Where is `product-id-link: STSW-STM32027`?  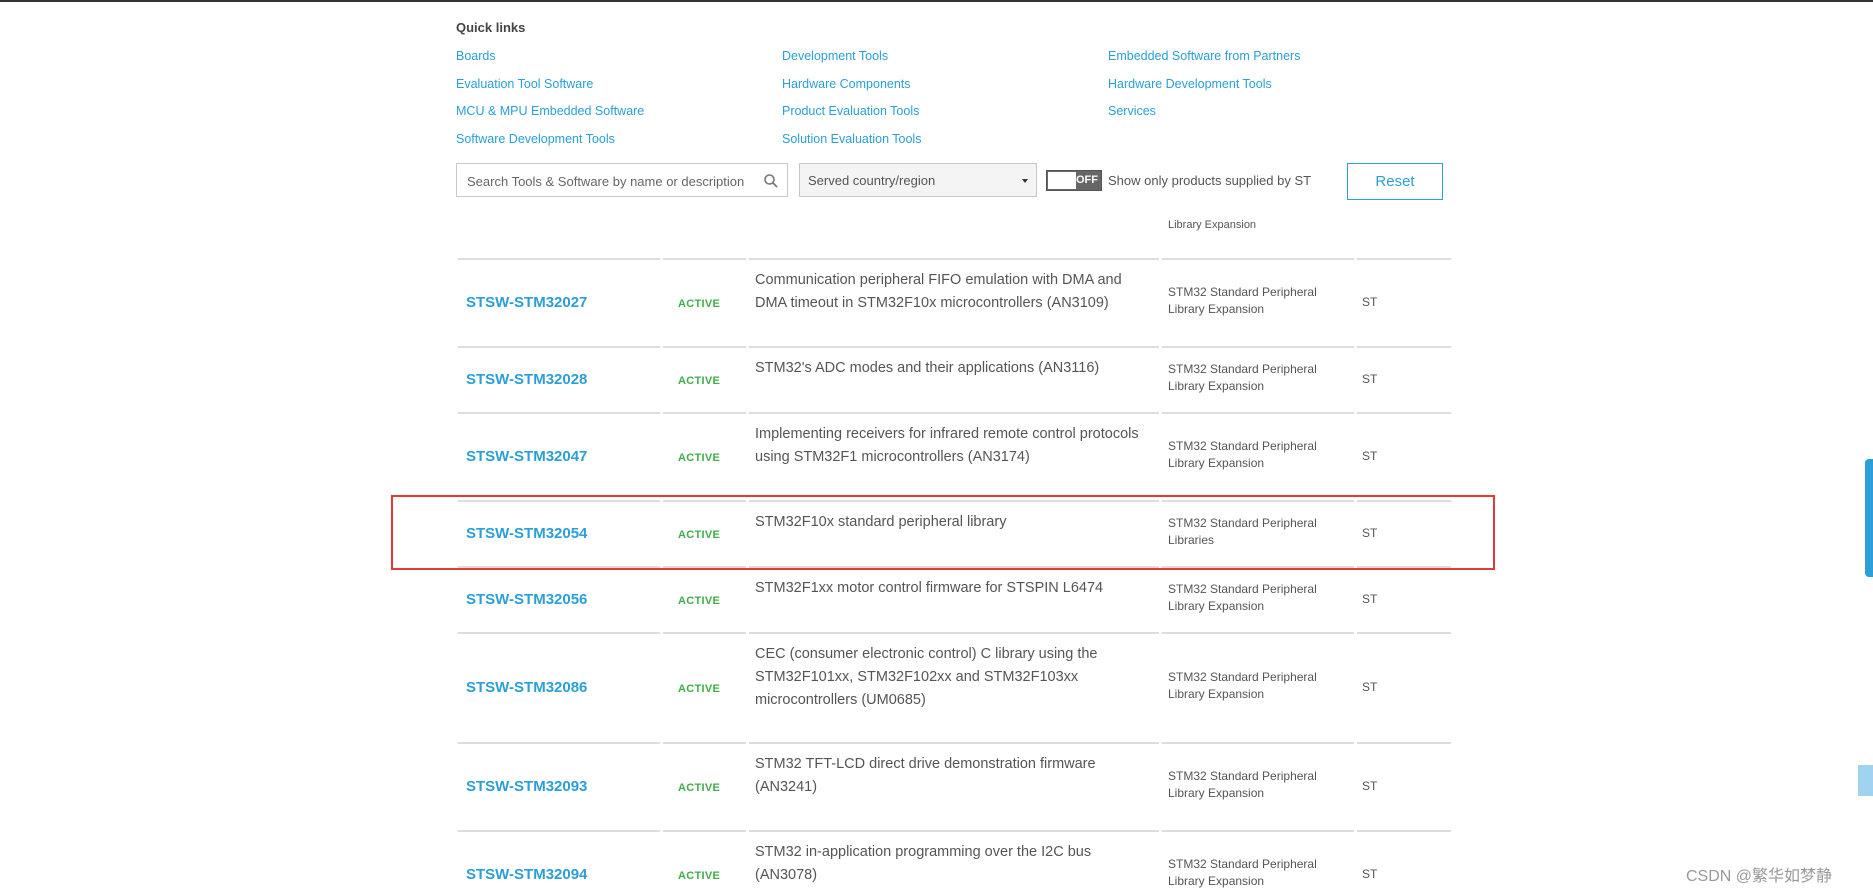
product-id-link: STSW-STM32027 is located at coordinates (526, 302).